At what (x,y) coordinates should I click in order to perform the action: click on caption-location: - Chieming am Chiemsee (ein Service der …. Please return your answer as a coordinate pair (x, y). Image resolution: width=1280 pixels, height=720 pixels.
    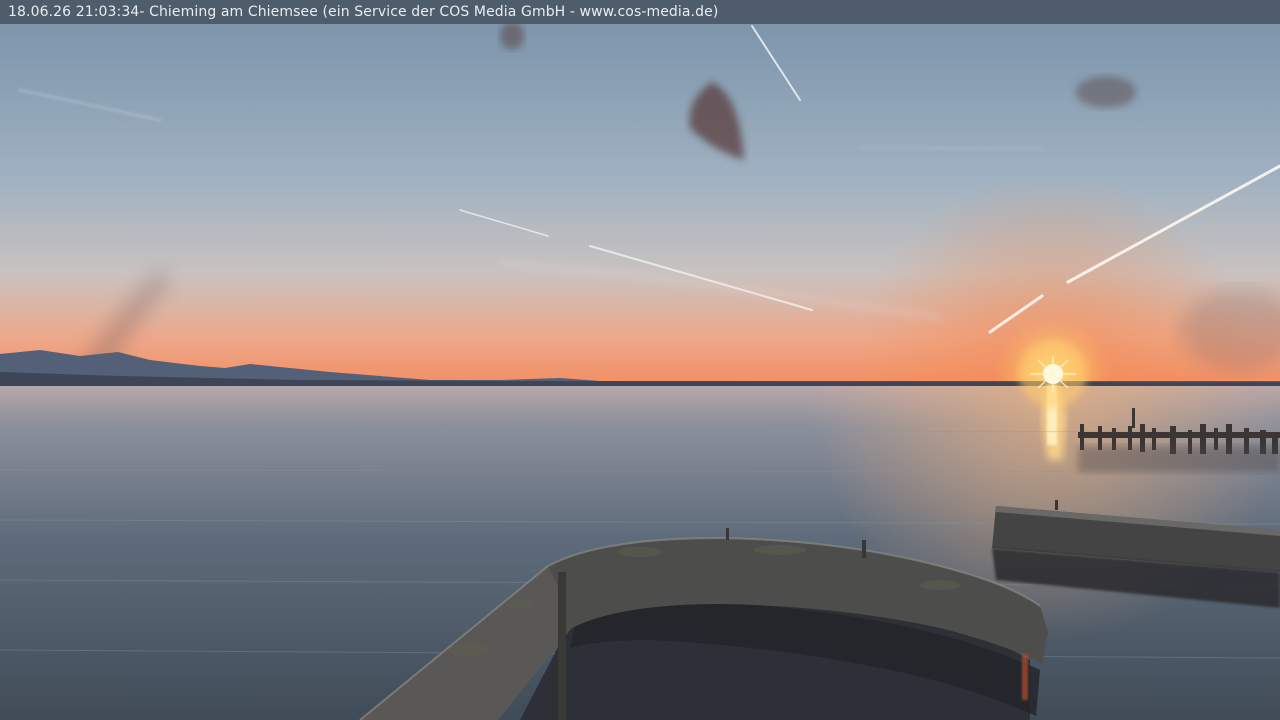
    Looking at the image, I should click on (429, 12).